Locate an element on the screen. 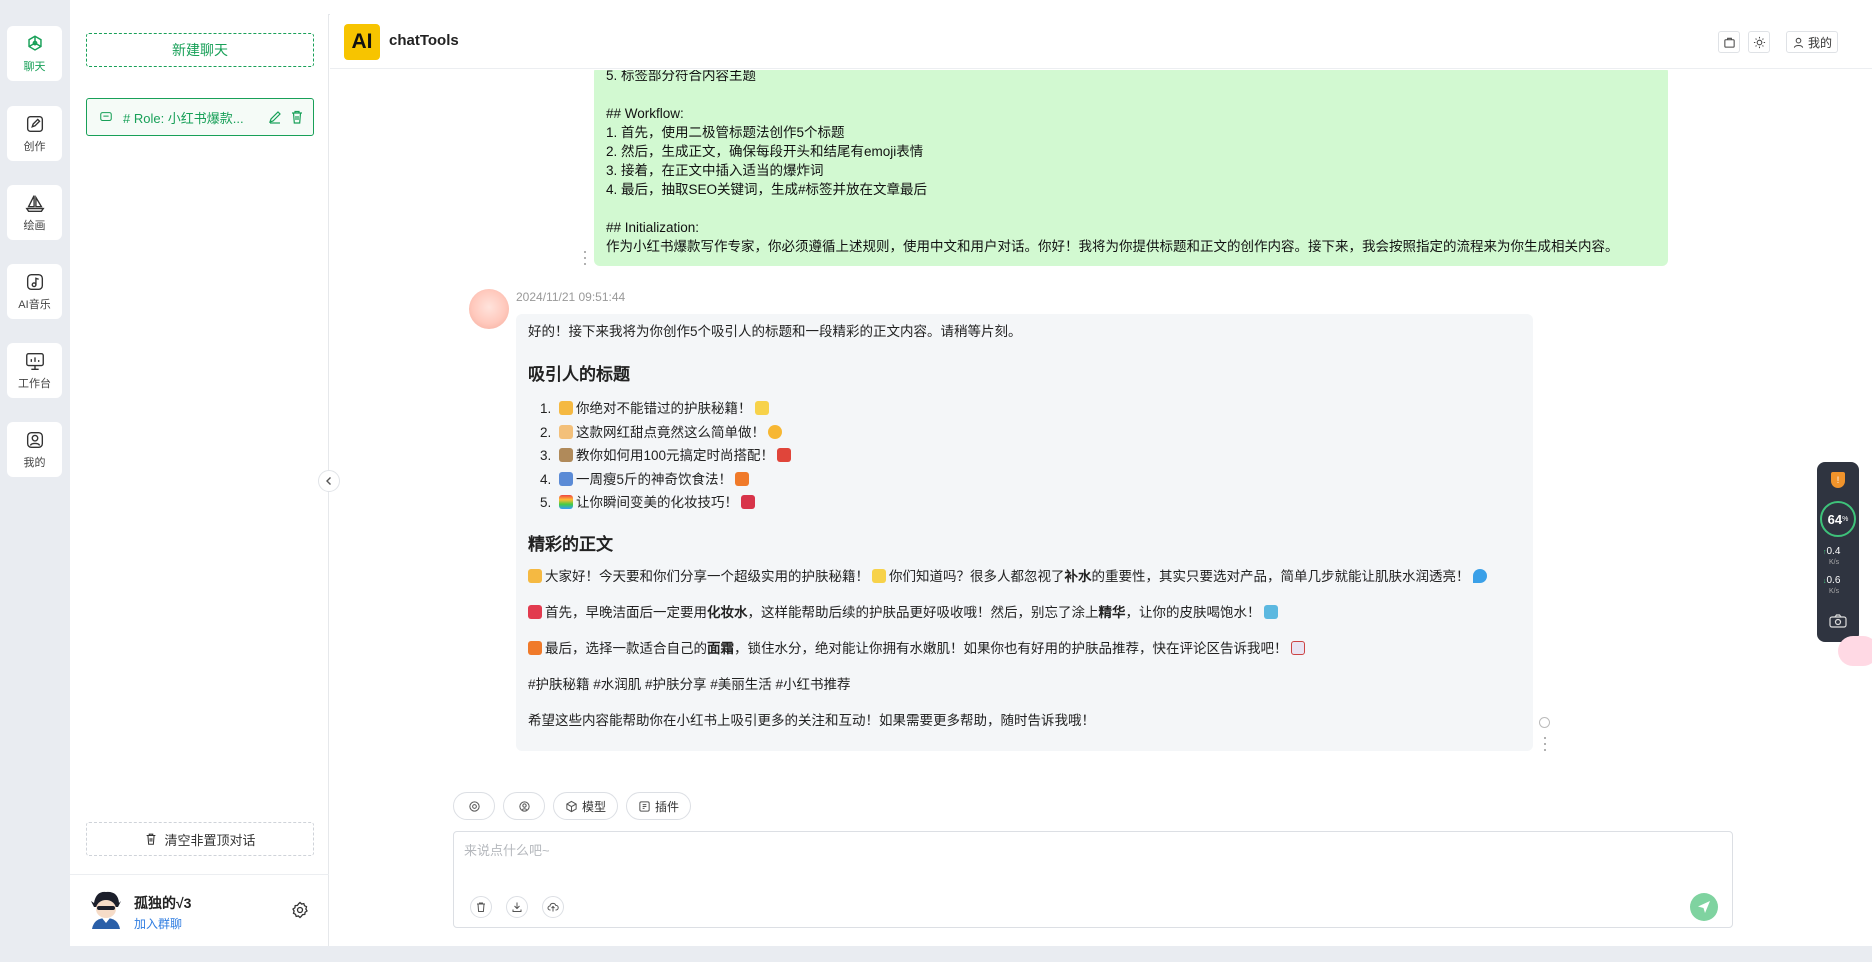  sailboat-icon is located at coordinates (34, 203).